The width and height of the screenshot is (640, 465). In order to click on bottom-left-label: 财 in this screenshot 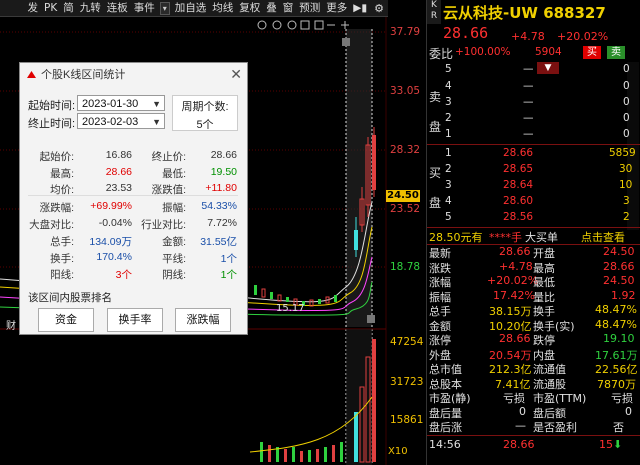, I will do `click(11, 326)`.